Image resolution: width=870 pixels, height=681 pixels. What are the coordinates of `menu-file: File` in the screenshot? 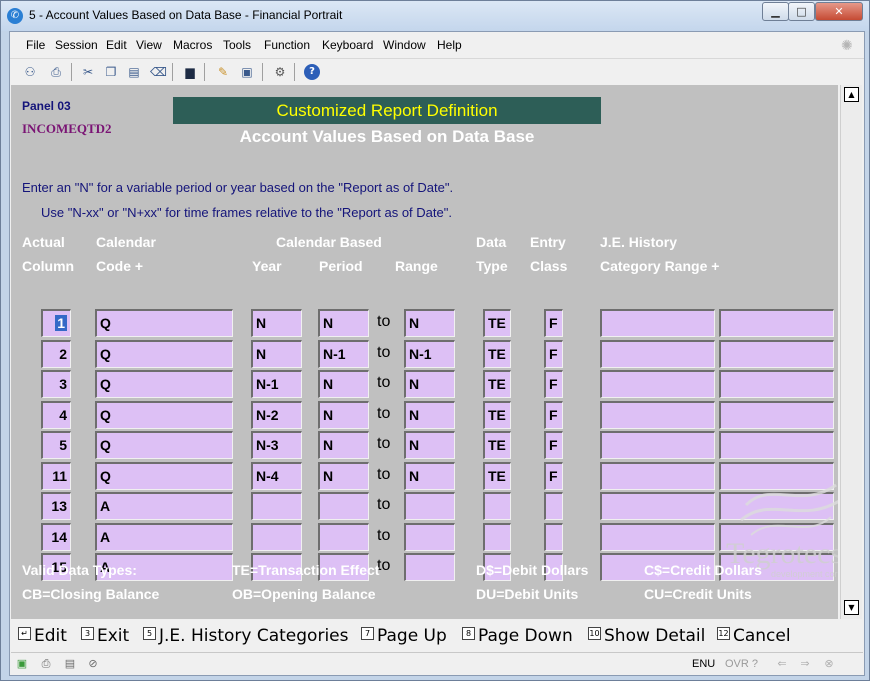 It's located at (35, 45).